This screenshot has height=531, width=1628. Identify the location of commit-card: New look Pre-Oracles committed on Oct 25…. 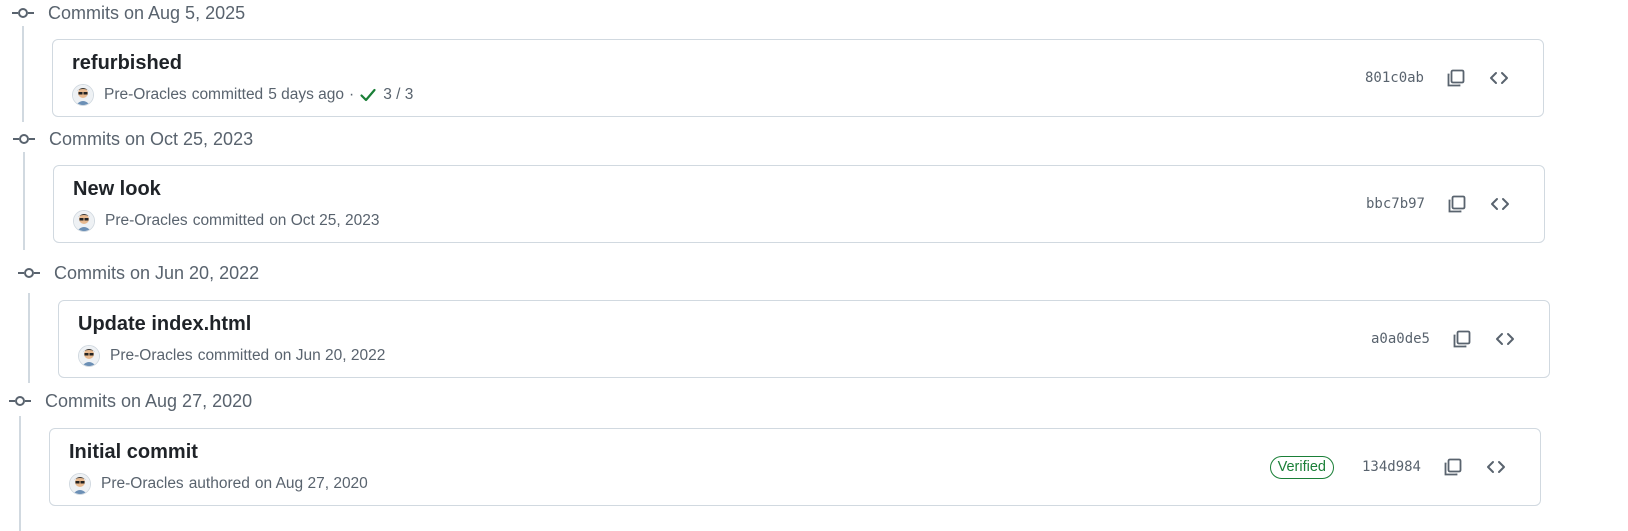
(799, 204).